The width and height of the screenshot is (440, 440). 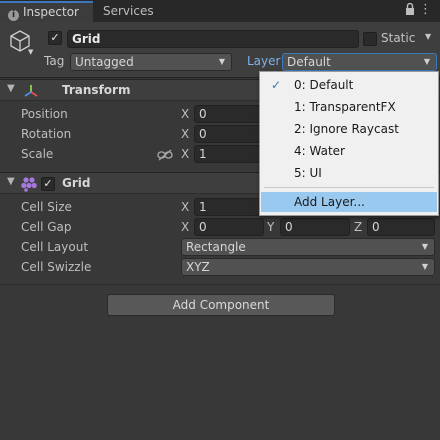 I want to click on cell-size-label: Cell Size, so click(x=46, y=207).